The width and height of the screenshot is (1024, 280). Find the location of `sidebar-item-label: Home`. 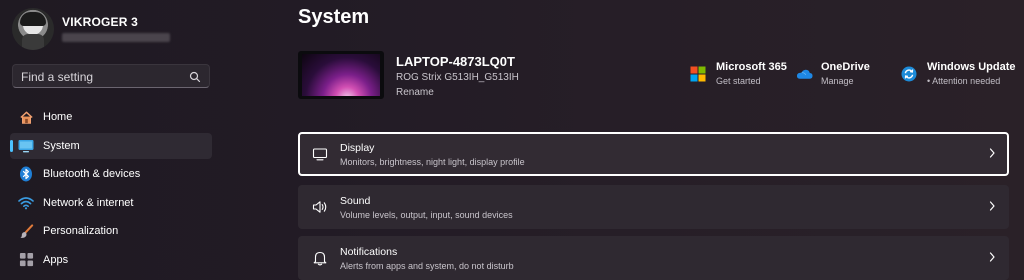

sidebar-item-label: Home is located at coordinates (58, 117).